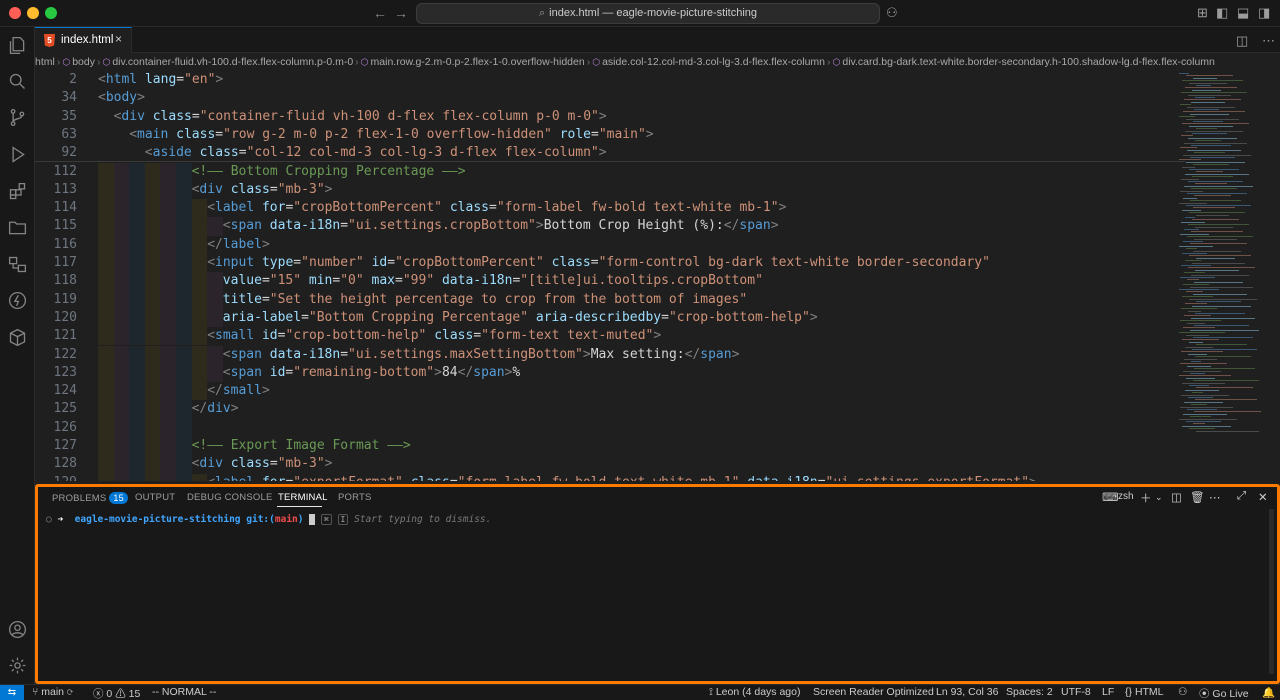  I want to click on encoding: UTF-8, so click(1076, 692).